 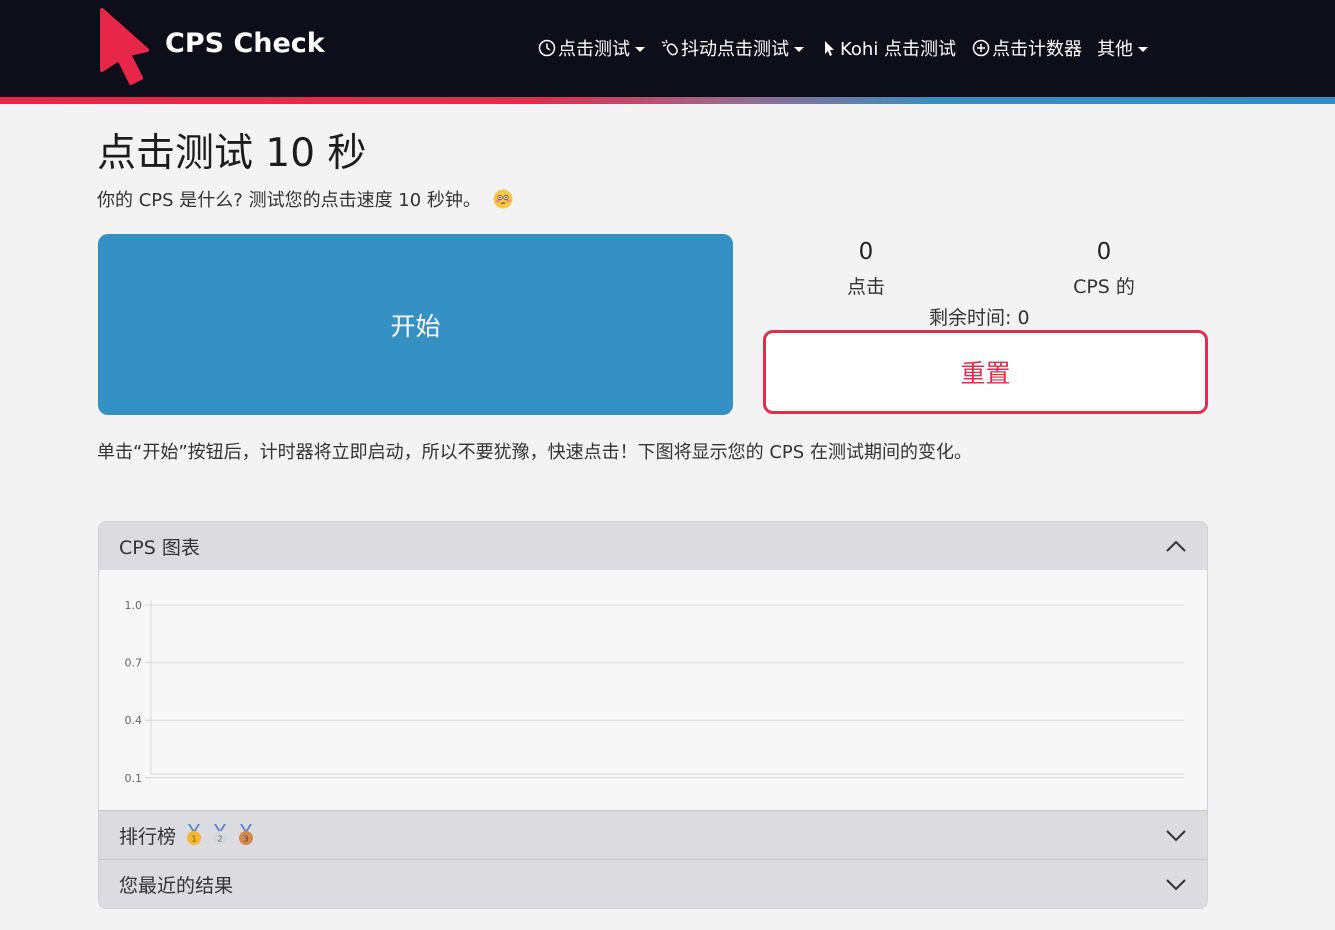 What do you see at coordinates (219, 839) in the screenshot?
I see `svg-text: 2` at bounding box center [219, 839].